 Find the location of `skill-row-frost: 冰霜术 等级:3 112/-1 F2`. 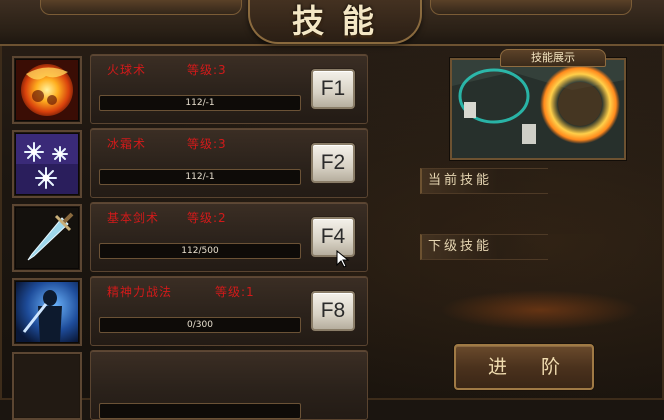

skill-row-frost: 冰霜术 等级:3 112/-1 F2 is located at coordinates (190, 162).